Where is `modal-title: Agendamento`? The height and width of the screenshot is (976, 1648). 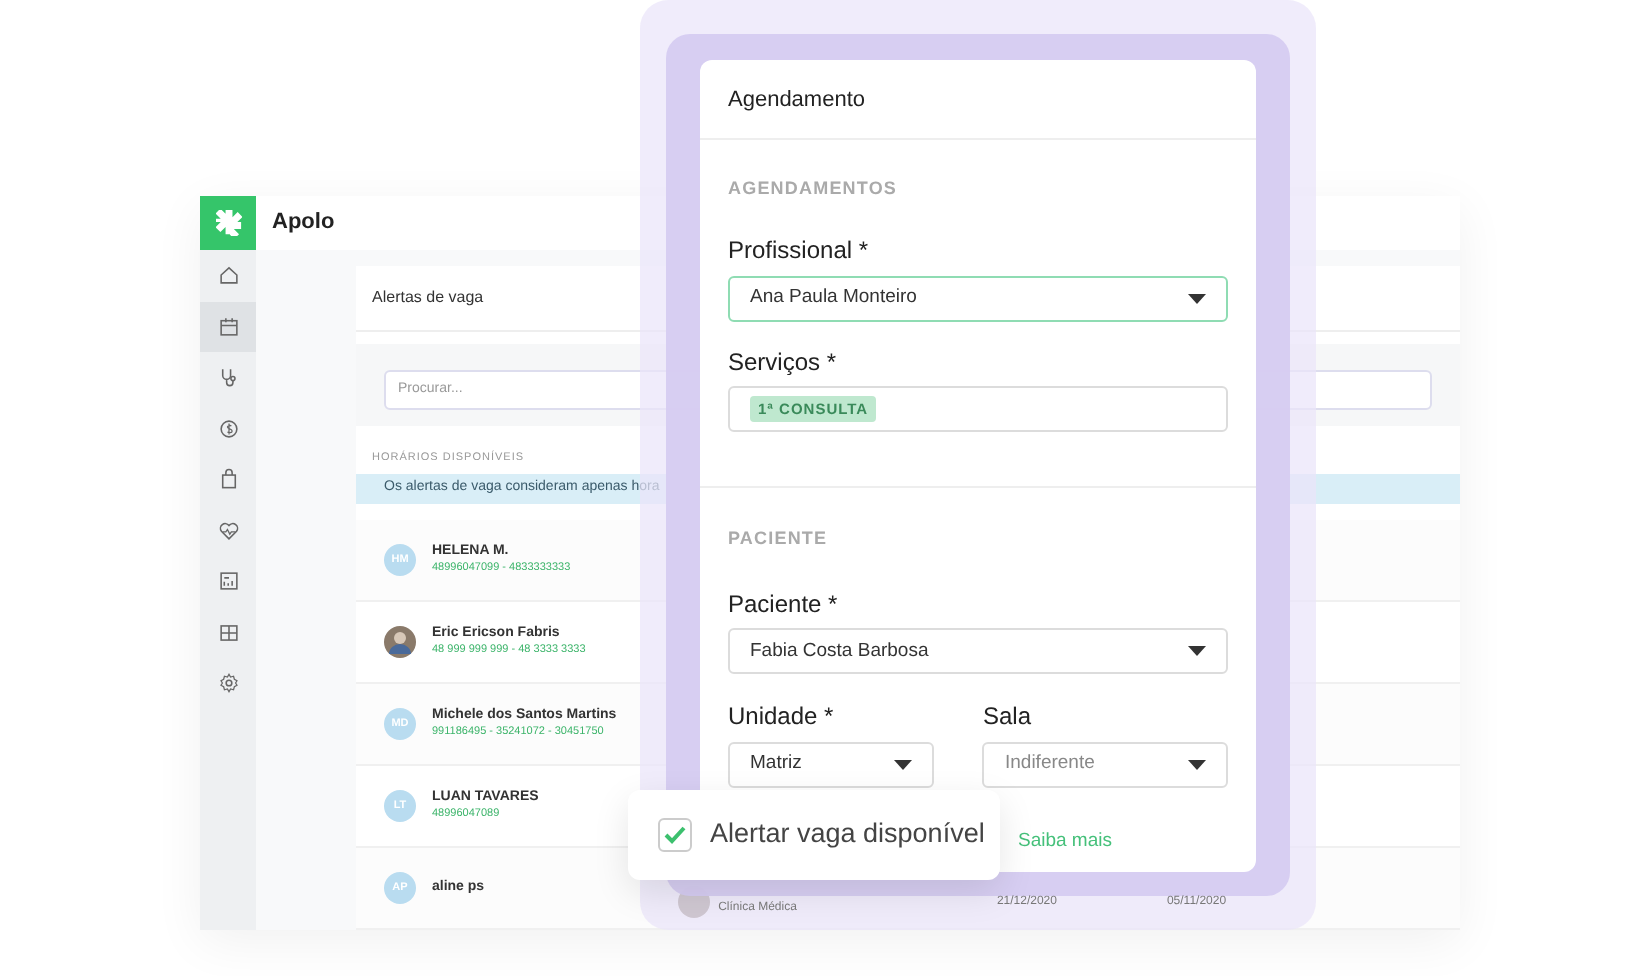 modal-title: Agendamento is located at coordinates (797, 101).